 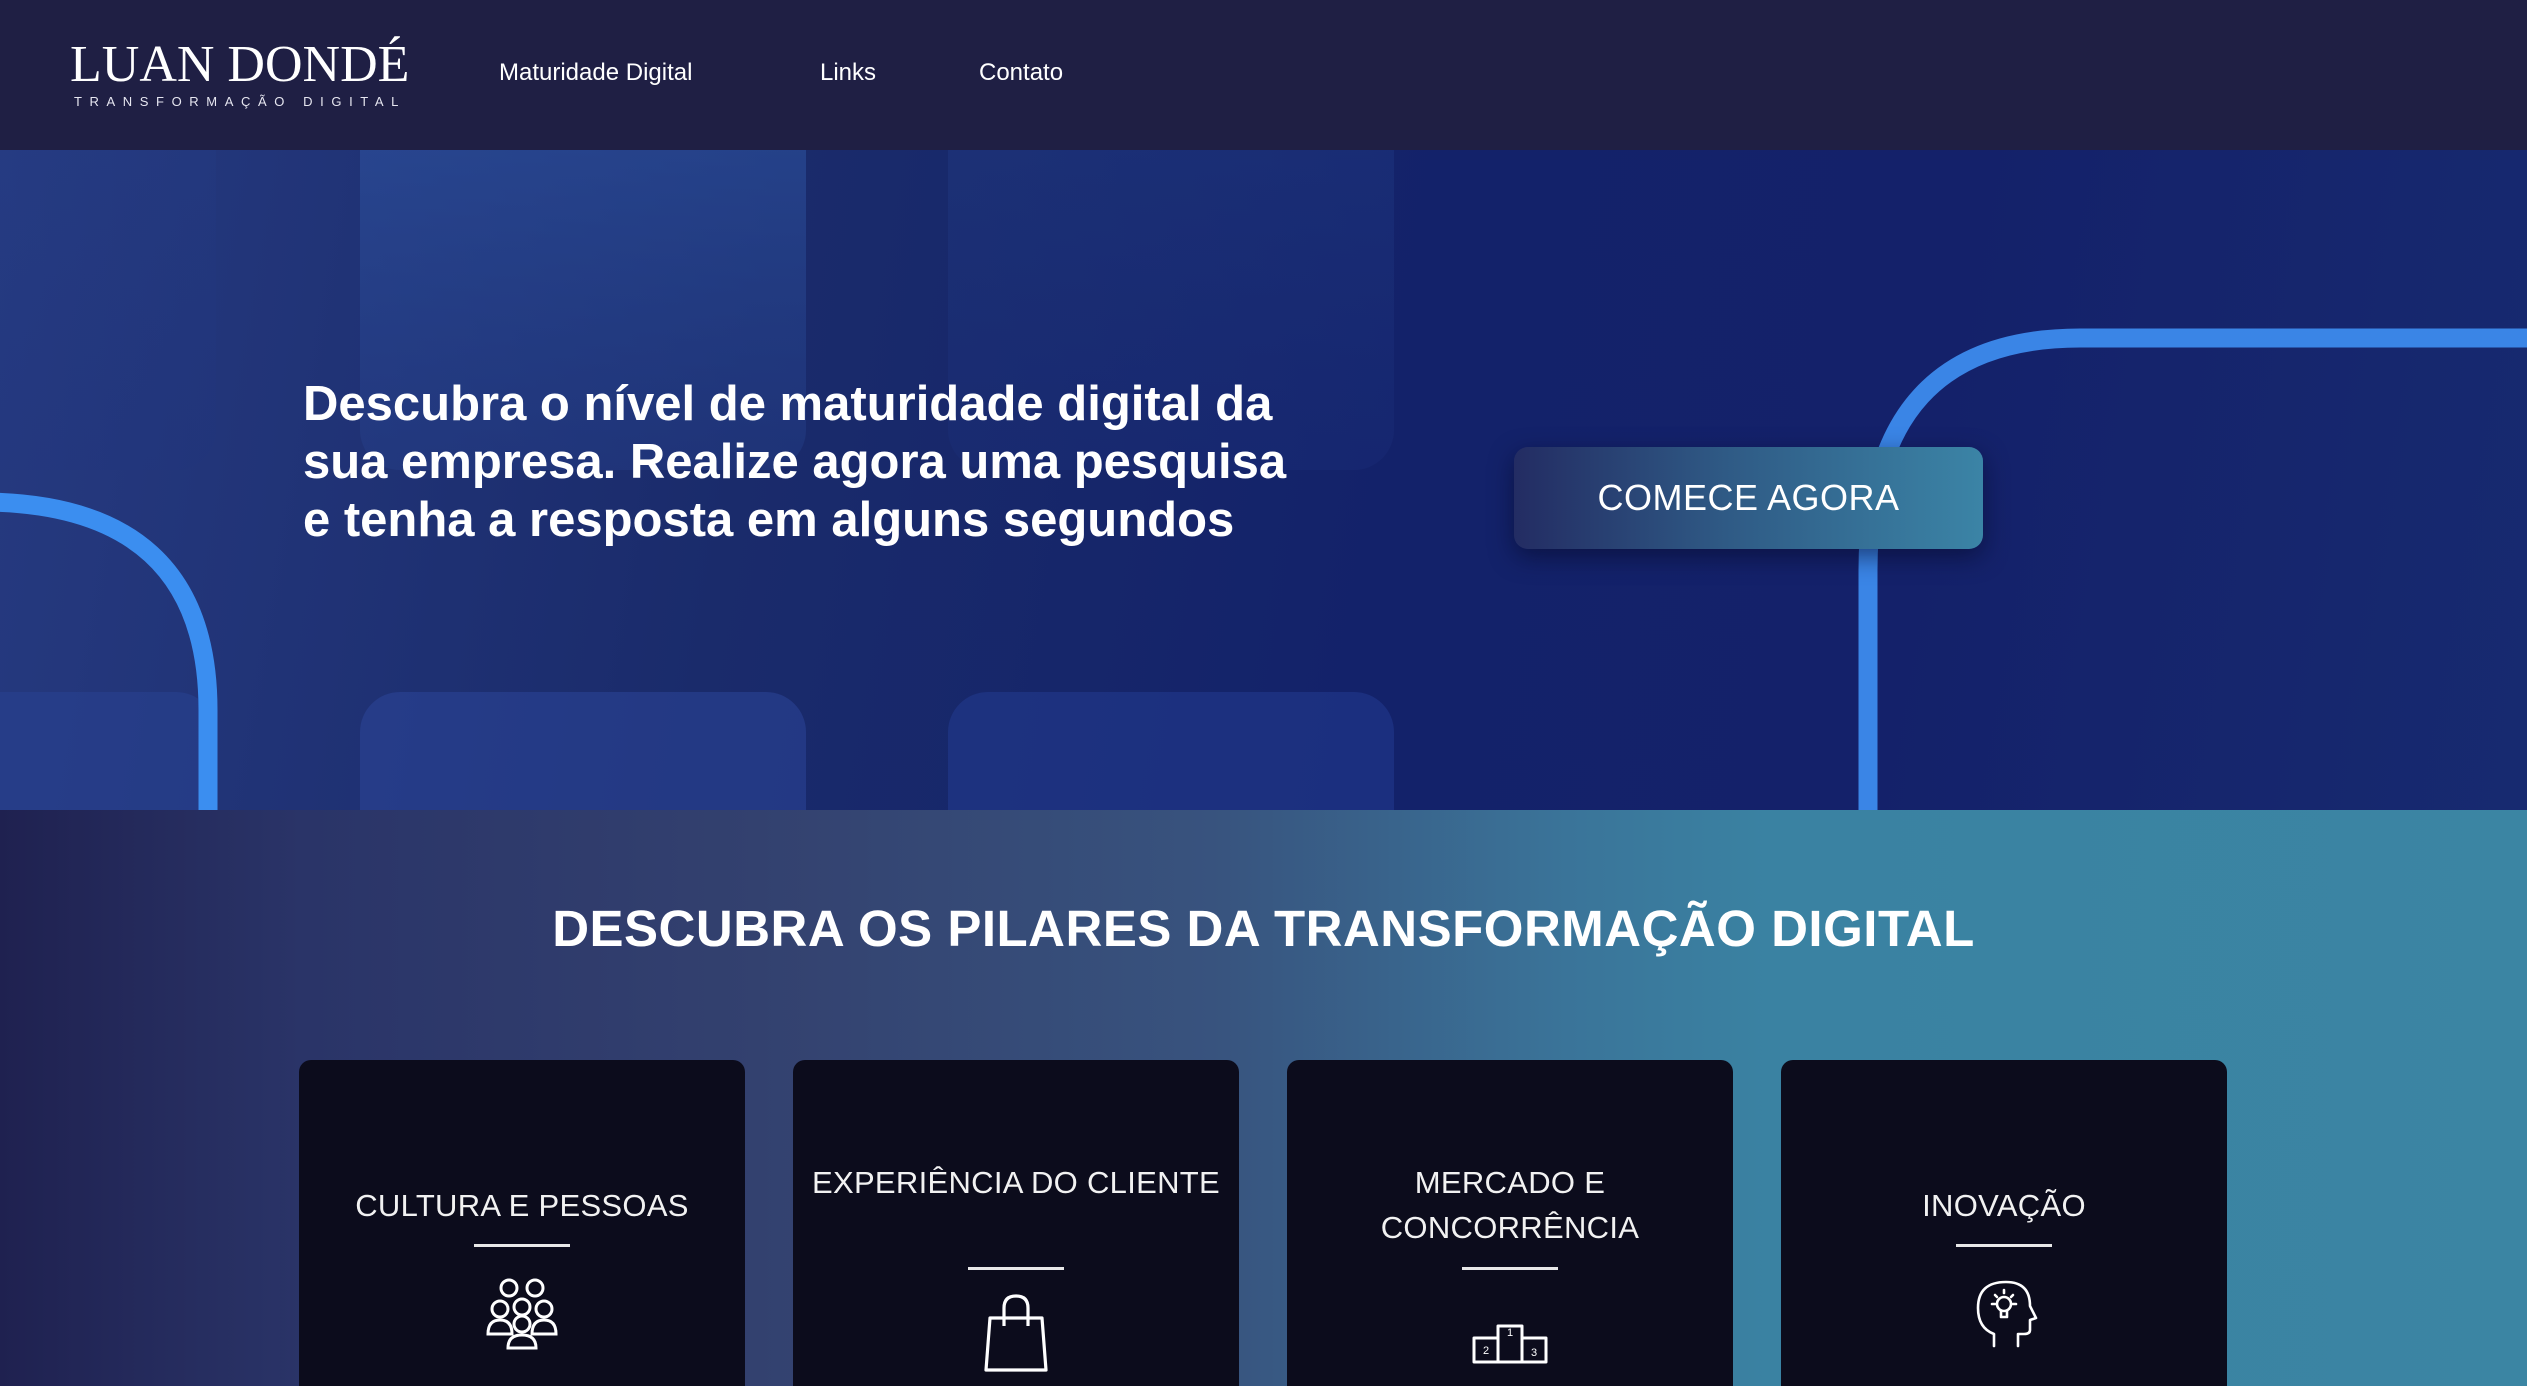 I want to click on pillar-card-mercado-concorrencia: MERCADO E CONCORRÊNCIA 1 2 3, so click(x=1510, y=1223).